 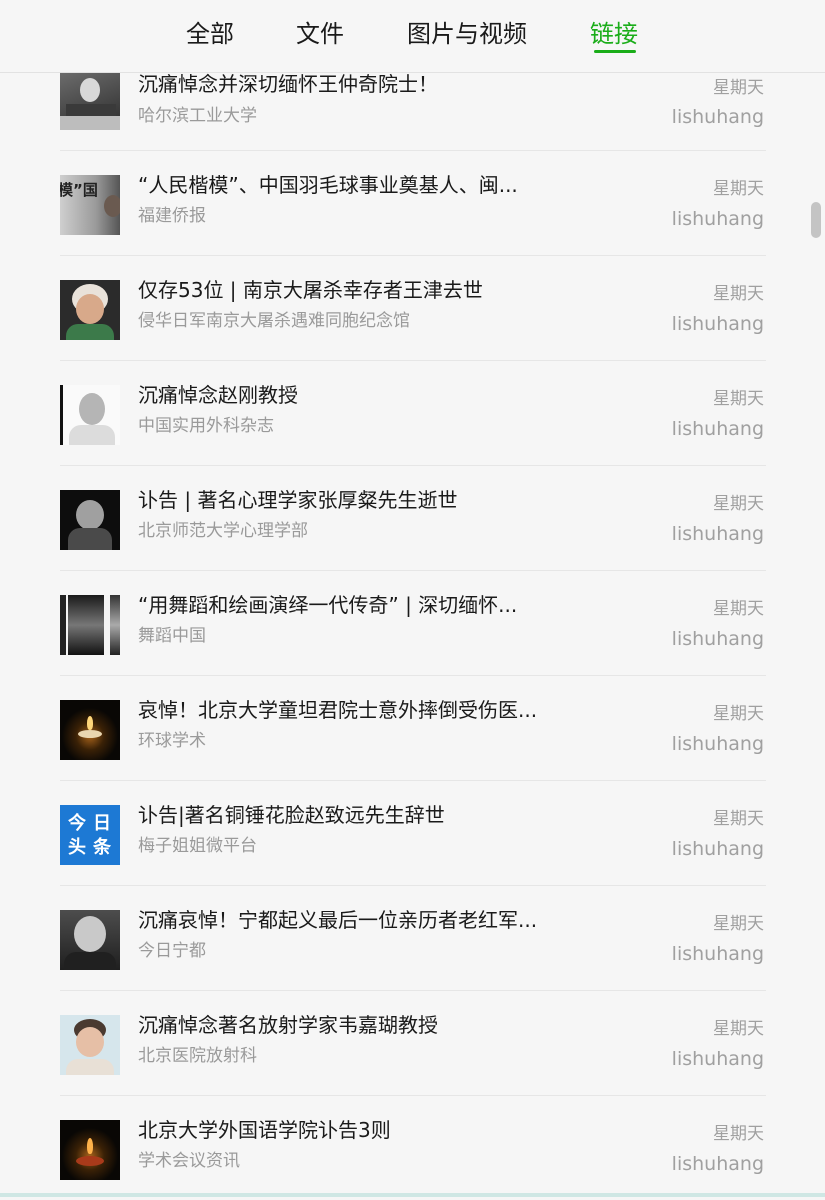 What do you see at coordinates (197, 116) in the screenshot?
I see `article-source: 哈尔滨工业大学` at bounding box center [197, 116].